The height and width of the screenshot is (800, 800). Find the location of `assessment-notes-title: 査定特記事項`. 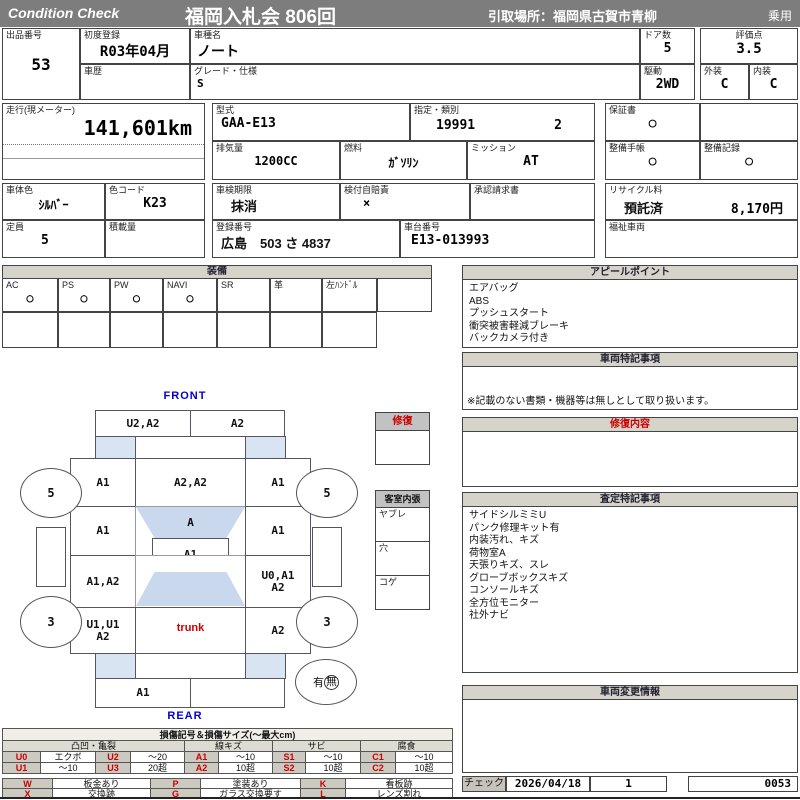

assessment-notes-title: 査定特記事項 is located at coordinates (630, 500).